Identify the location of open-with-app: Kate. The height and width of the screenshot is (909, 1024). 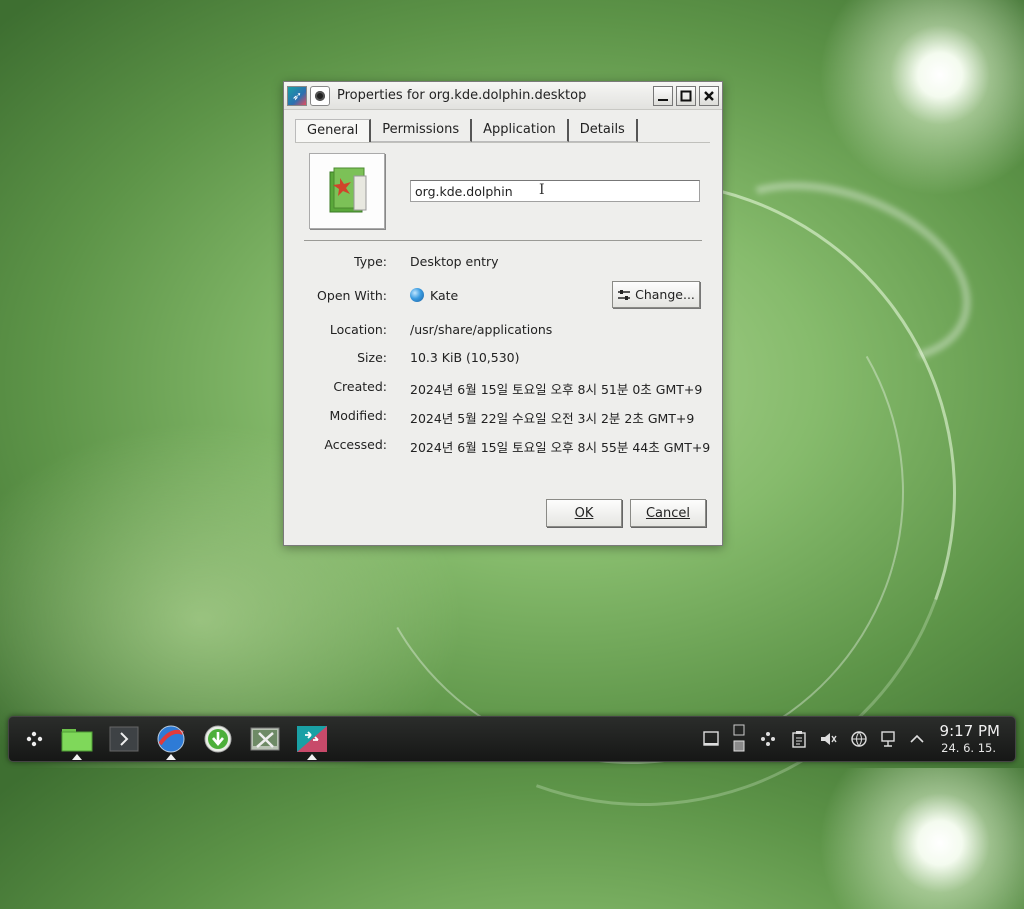
(444, 295).